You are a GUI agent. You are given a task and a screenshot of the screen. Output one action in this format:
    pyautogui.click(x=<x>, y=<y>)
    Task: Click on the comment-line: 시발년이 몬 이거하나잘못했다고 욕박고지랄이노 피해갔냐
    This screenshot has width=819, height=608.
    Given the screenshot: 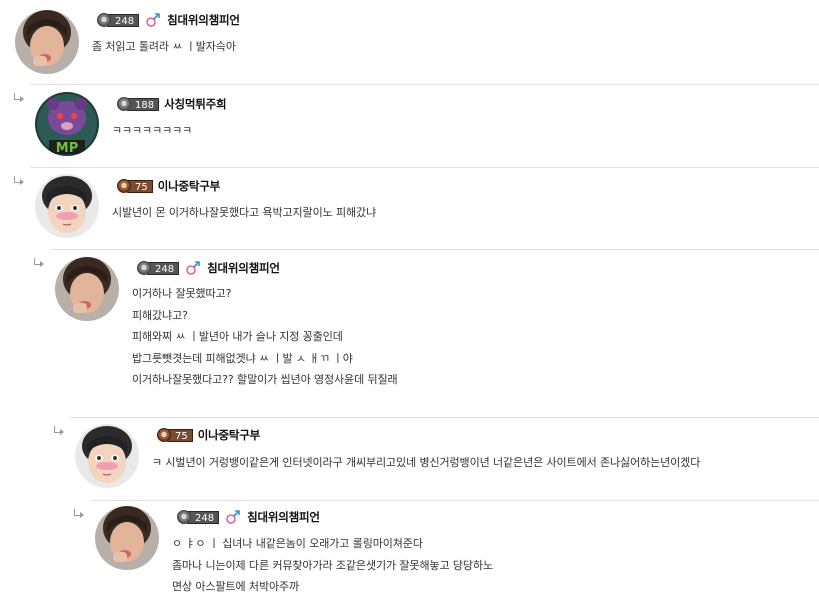 What is the action you would take?
    pyautogui.click(x=244, y=212)
    